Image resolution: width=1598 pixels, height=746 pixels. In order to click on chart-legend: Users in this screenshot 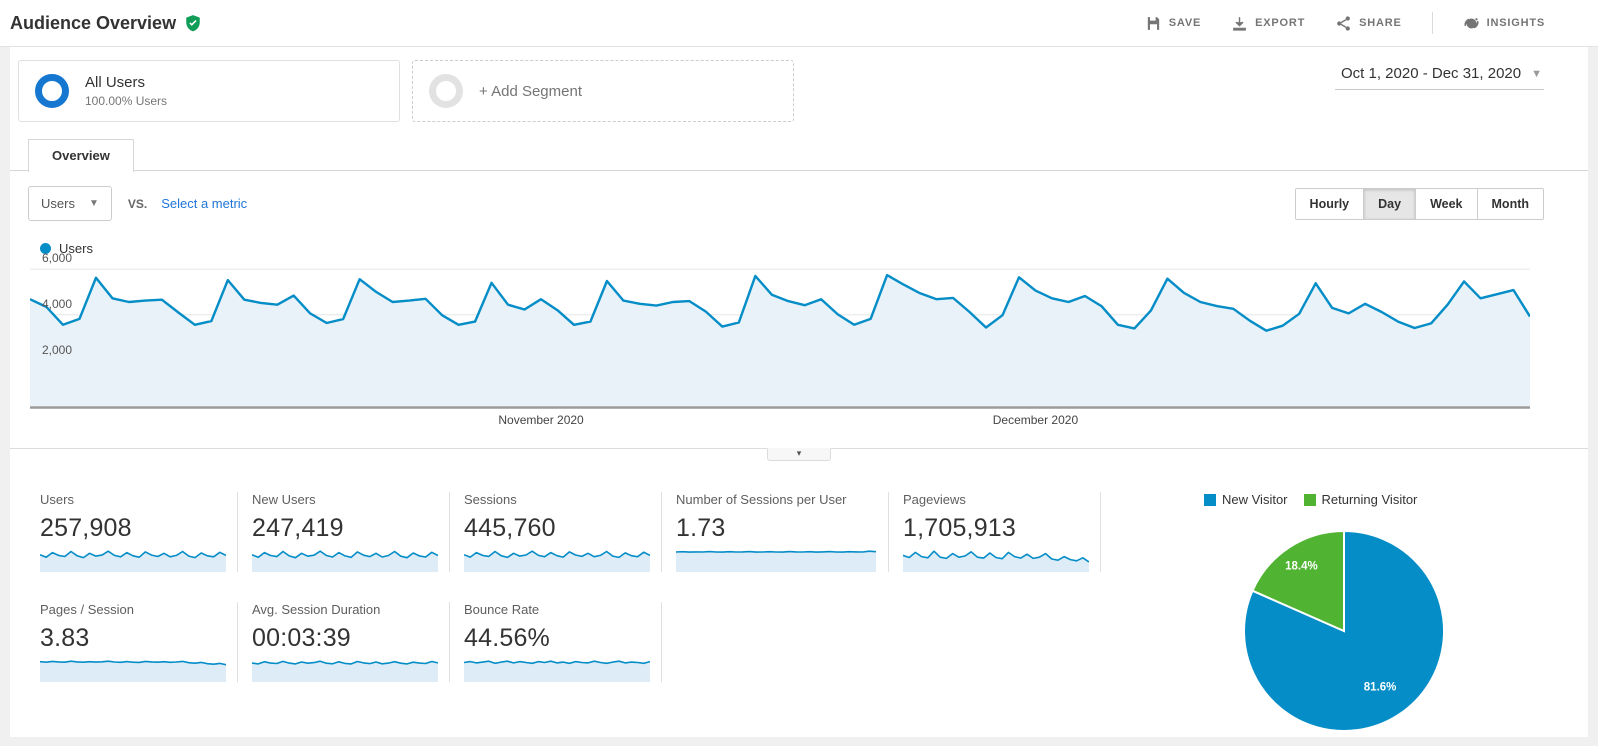, I will do `click(814, 248)`.